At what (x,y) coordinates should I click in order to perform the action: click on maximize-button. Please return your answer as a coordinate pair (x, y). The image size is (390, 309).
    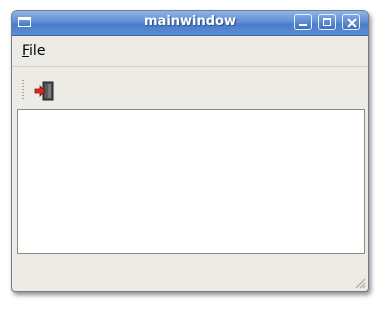
    Looking at the image, I should click on (327, 22).